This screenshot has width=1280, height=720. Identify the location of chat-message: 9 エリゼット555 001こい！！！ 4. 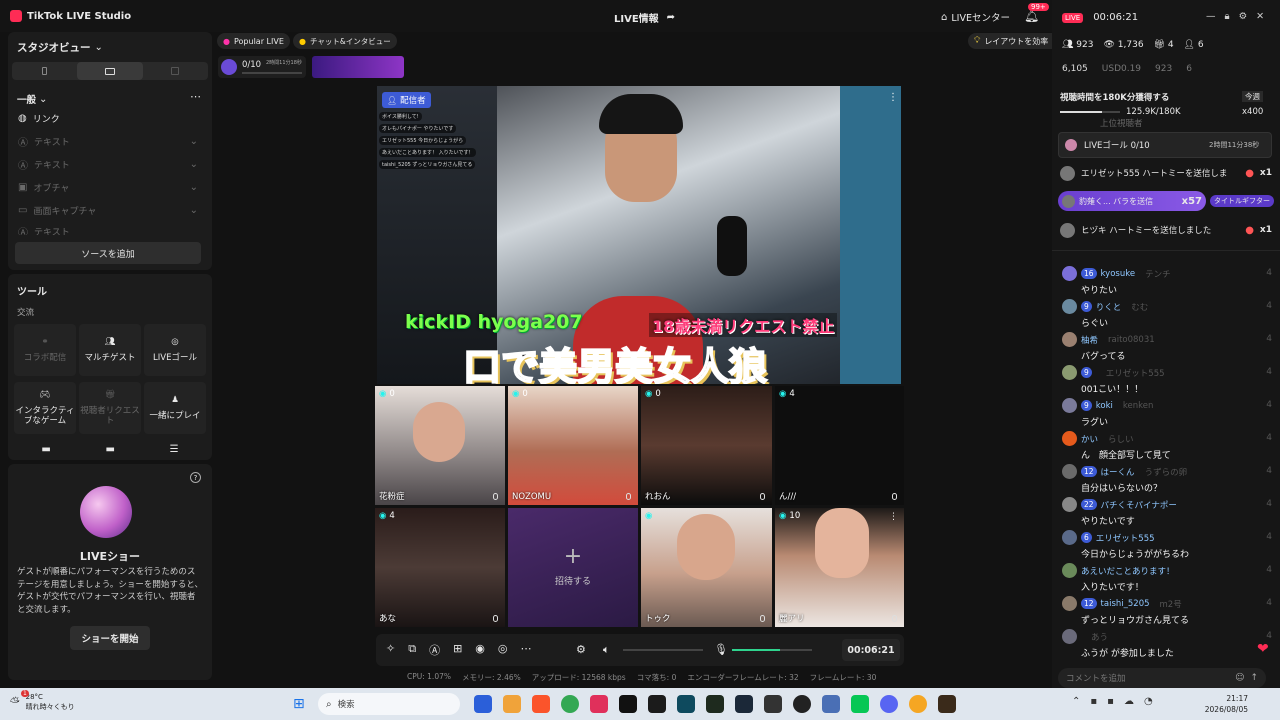
(1167, 380).